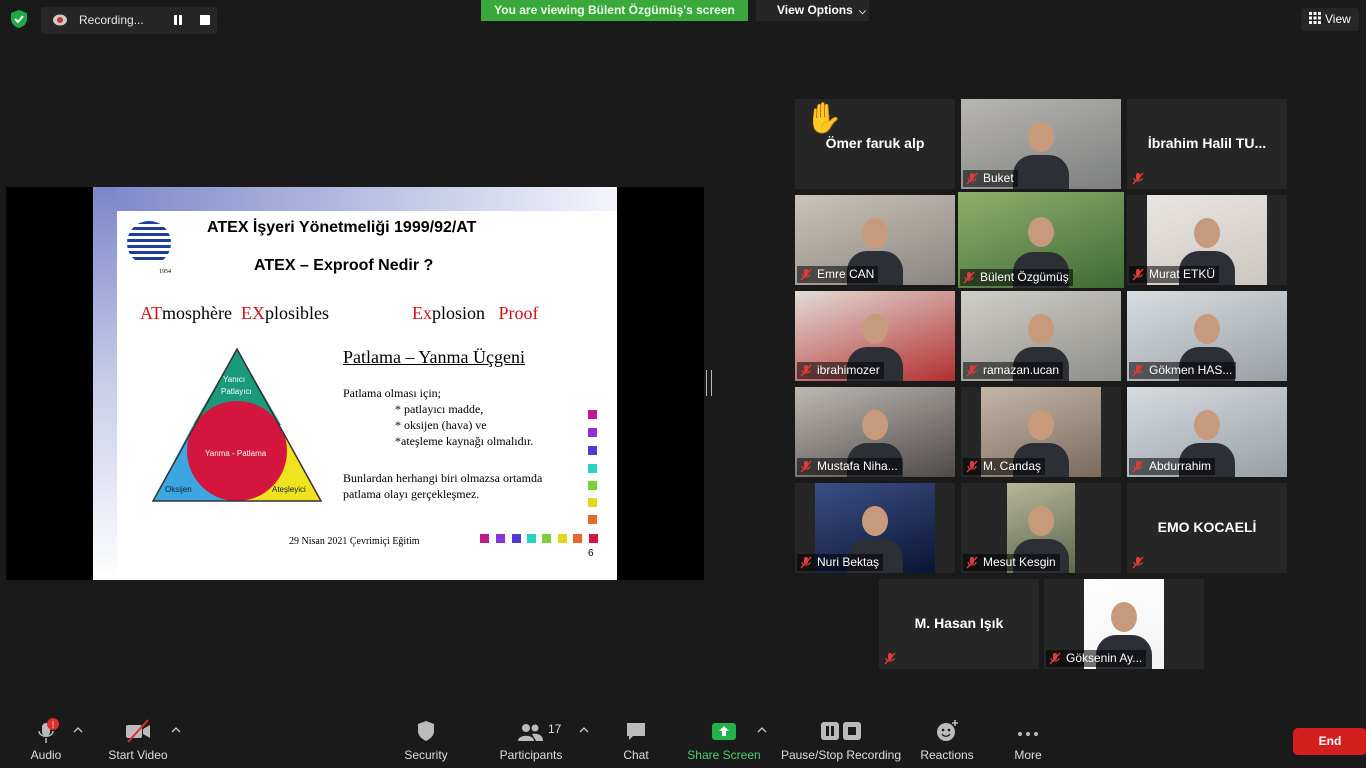 This screenshot has width=1366, height=768. What do you see at coordinates (234, 379) in the screenshot?
I see `triangle-label-fuel: Yanıcı` at bounding box center [234, 379].